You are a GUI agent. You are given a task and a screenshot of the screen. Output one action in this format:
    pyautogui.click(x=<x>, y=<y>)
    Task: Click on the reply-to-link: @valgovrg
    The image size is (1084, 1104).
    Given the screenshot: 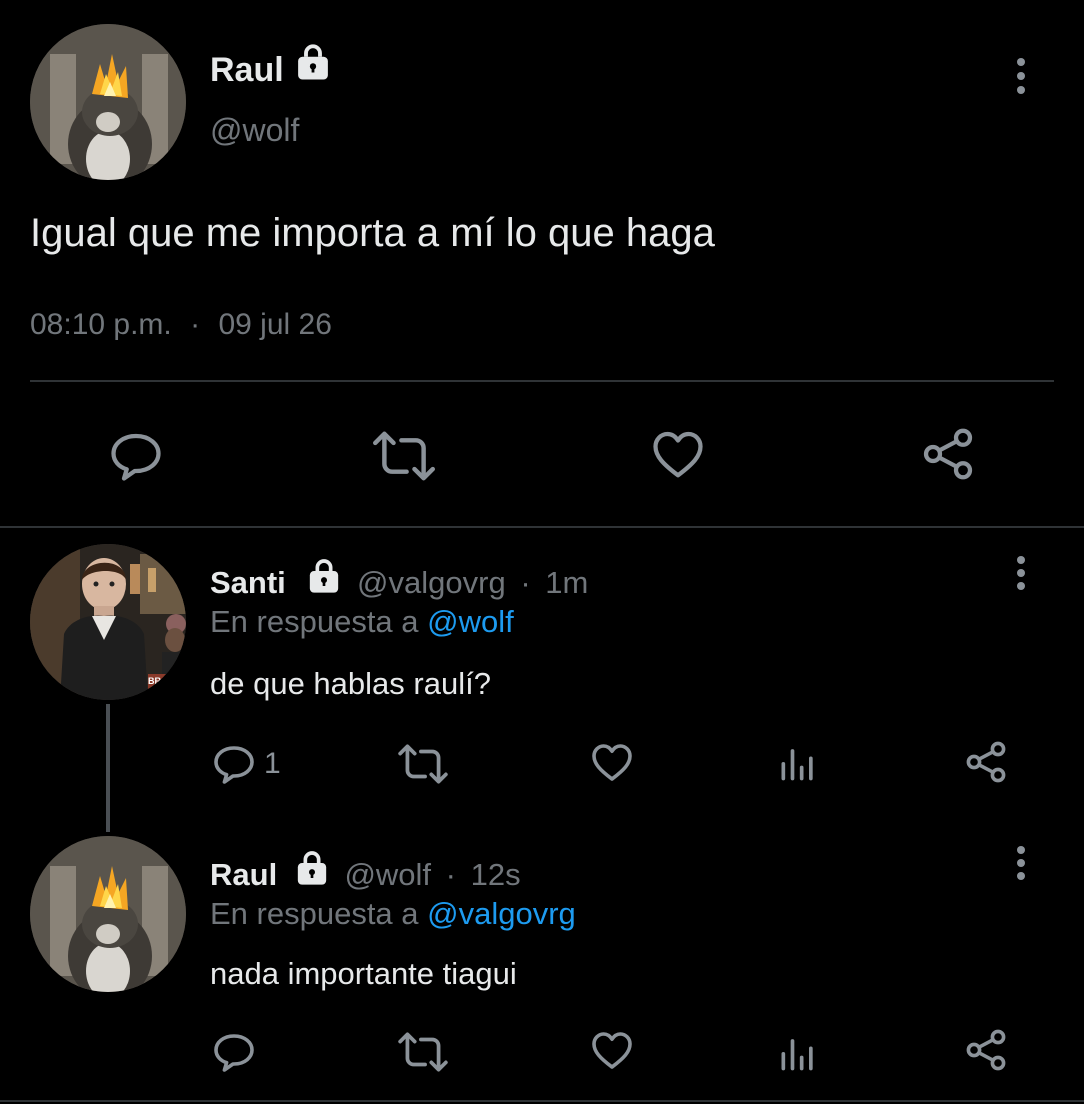 What is the action you would take?
    pyautogui.click(x=501, y=913)
    